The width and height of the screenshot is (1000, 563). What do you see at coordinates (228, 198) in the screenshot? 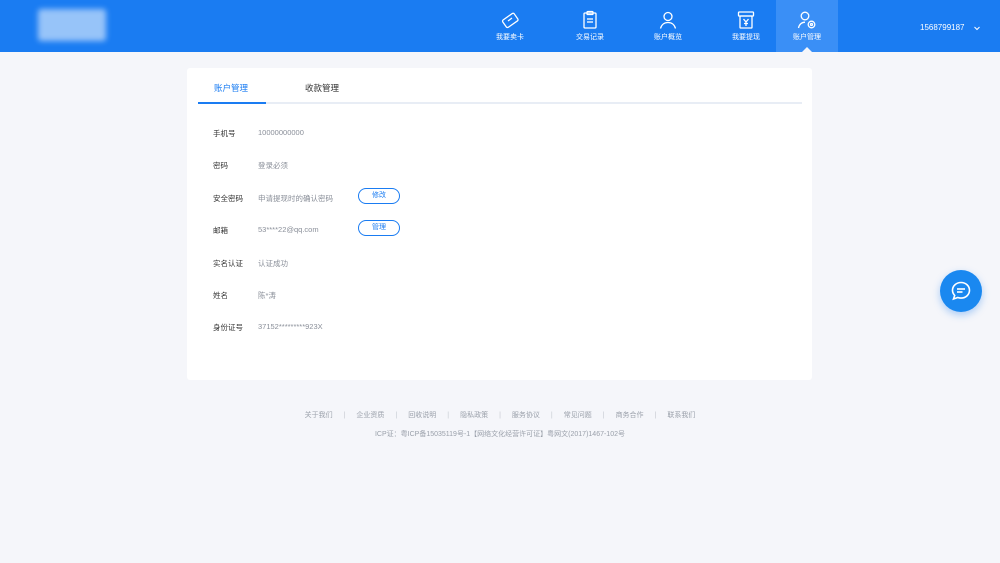
I see `field-label: 安全密码` at bounding box center [228, 198].